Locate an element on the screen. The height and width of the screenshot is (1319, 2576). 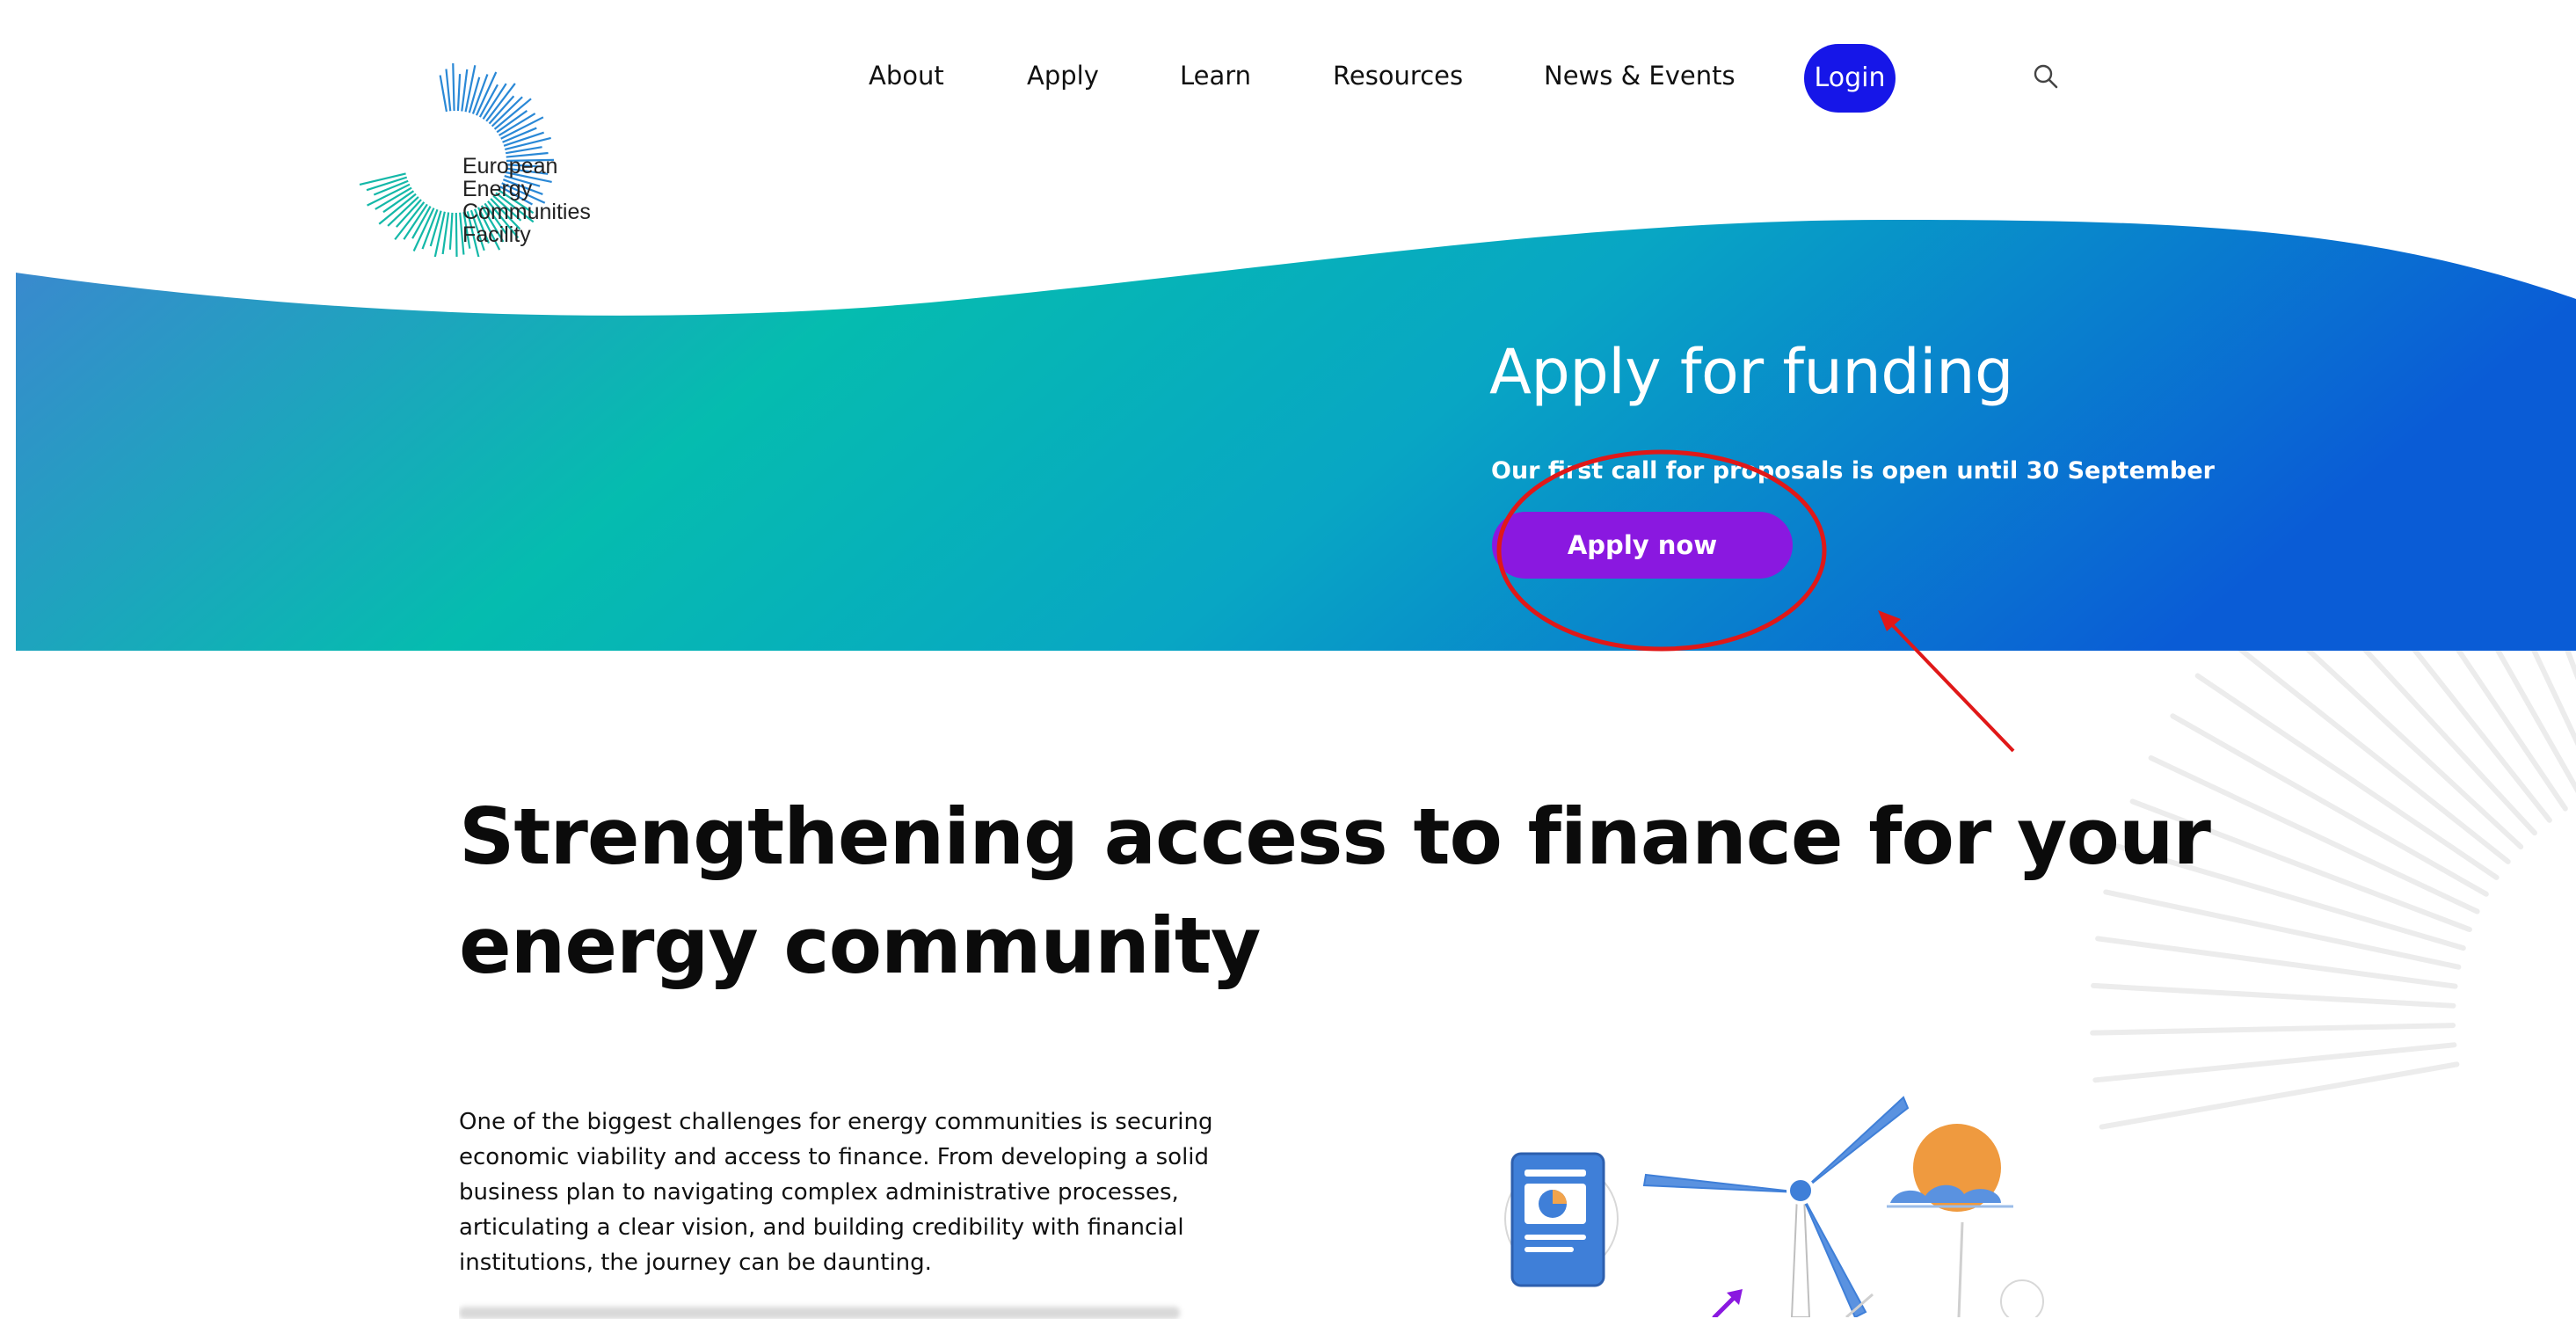
nav-item-learn: Learn is located at coordinates (1215, 75).